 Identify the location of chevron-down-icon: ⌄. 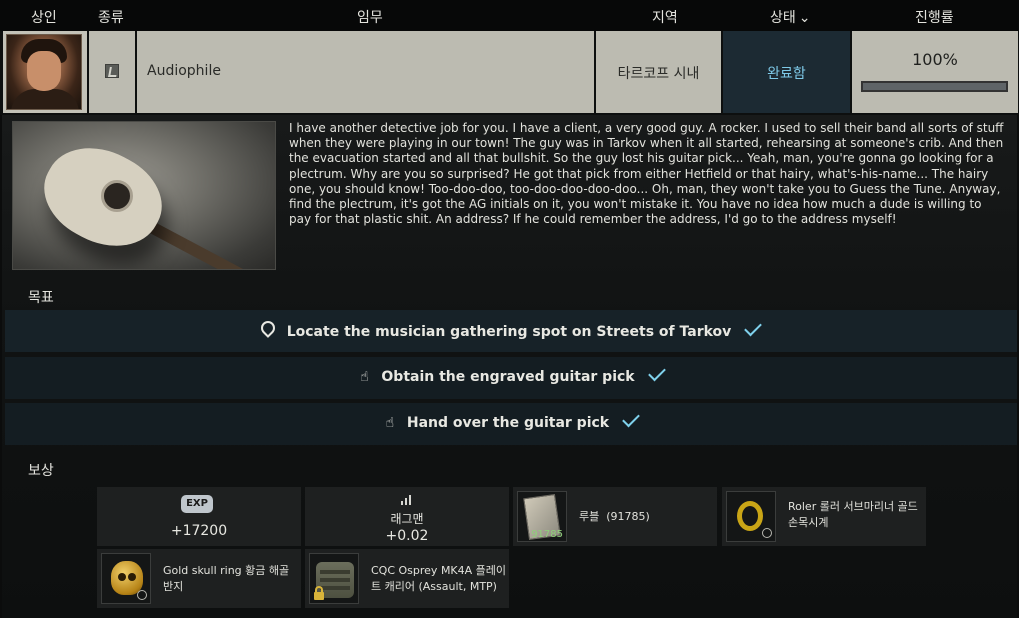
(804, 18).